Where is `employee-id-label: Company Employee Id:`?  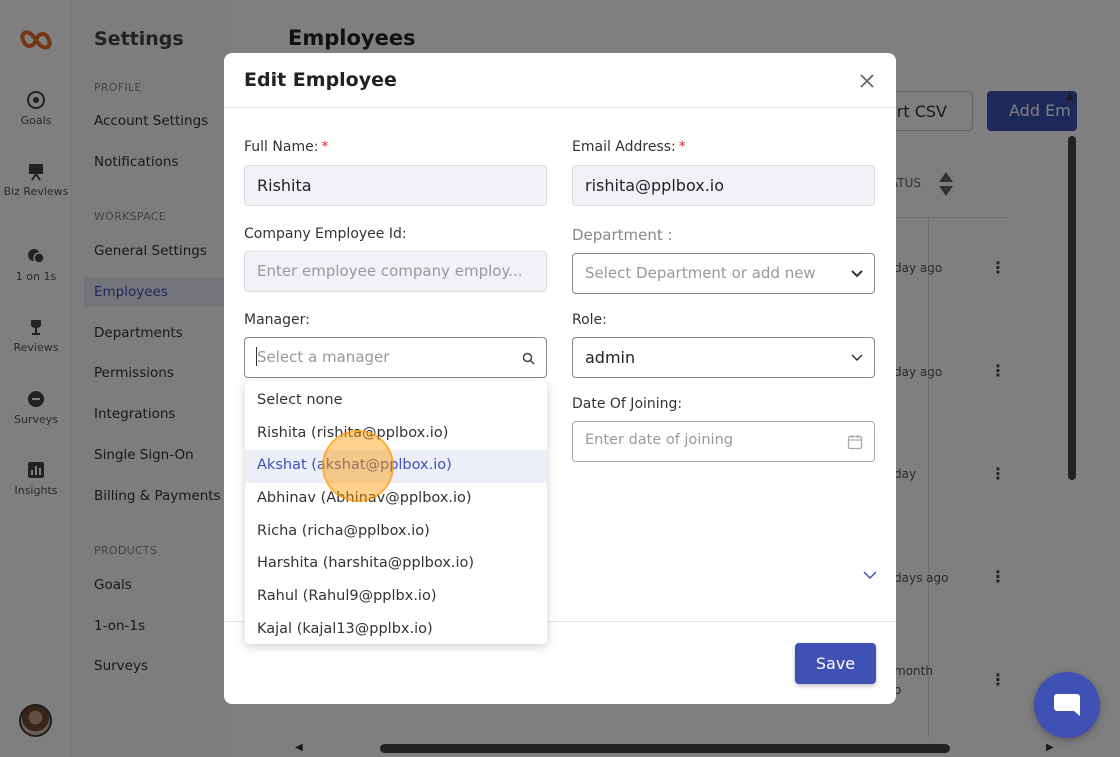
employee-id-label: Company Employee Id: is located at coordinates (325, 234).